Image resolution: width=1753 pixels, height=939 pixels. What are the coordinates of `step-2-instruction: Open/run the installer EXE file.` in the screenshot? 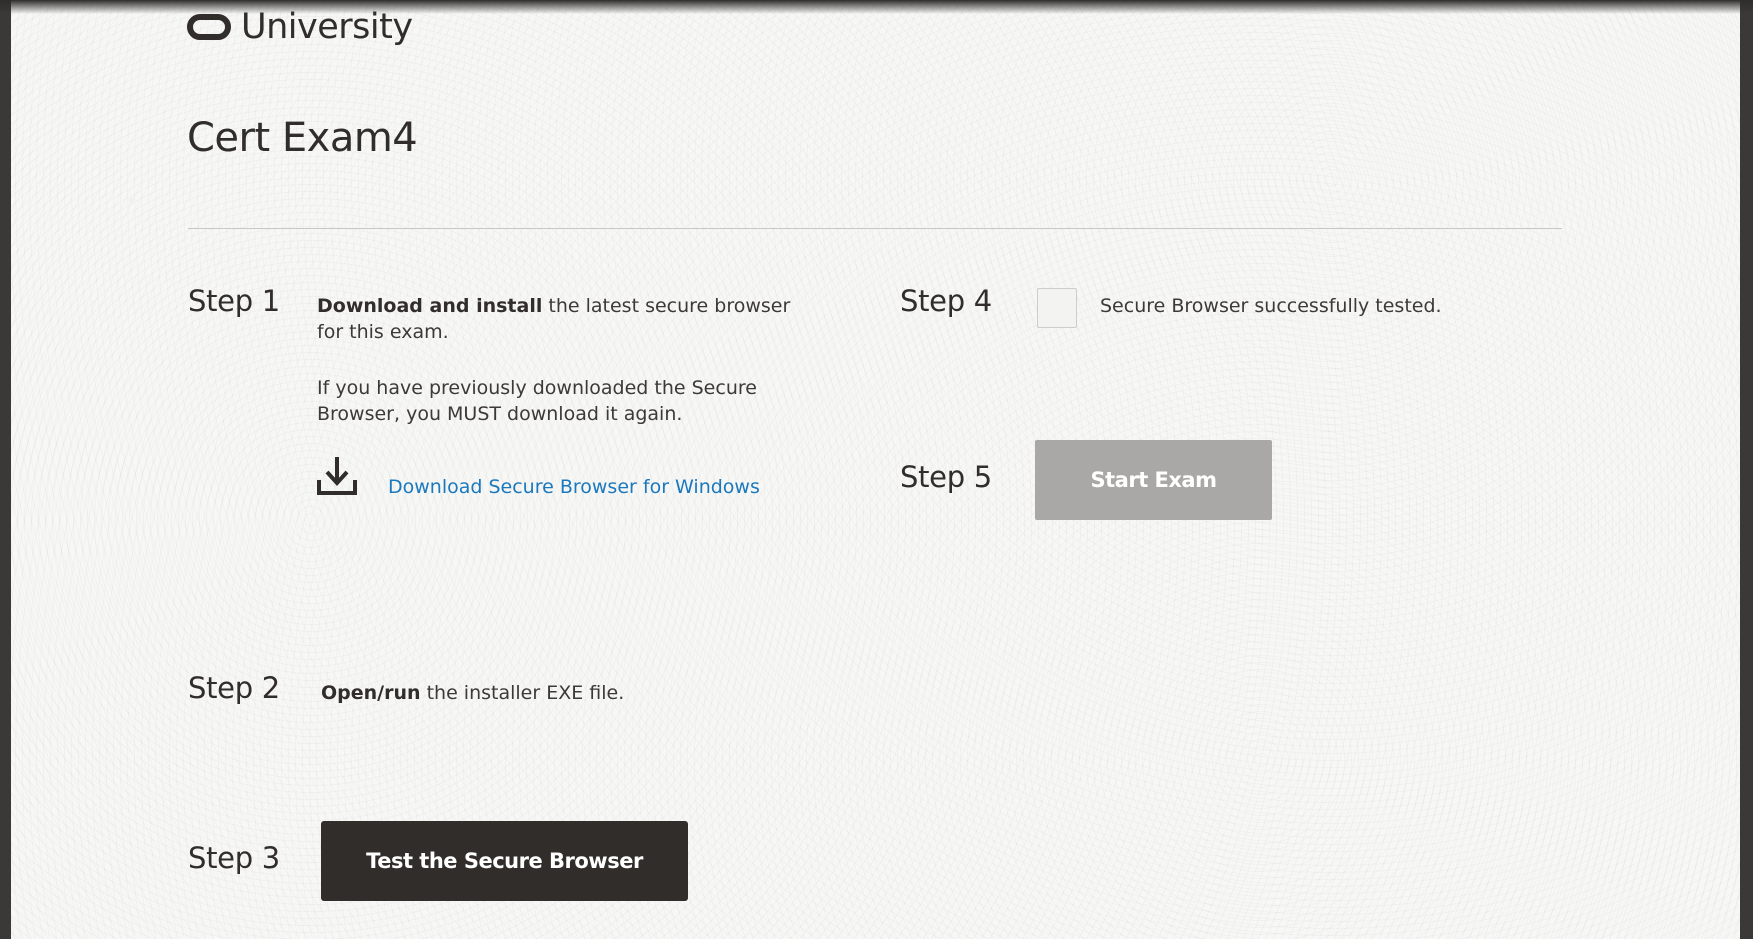 It's located at (472, 693).